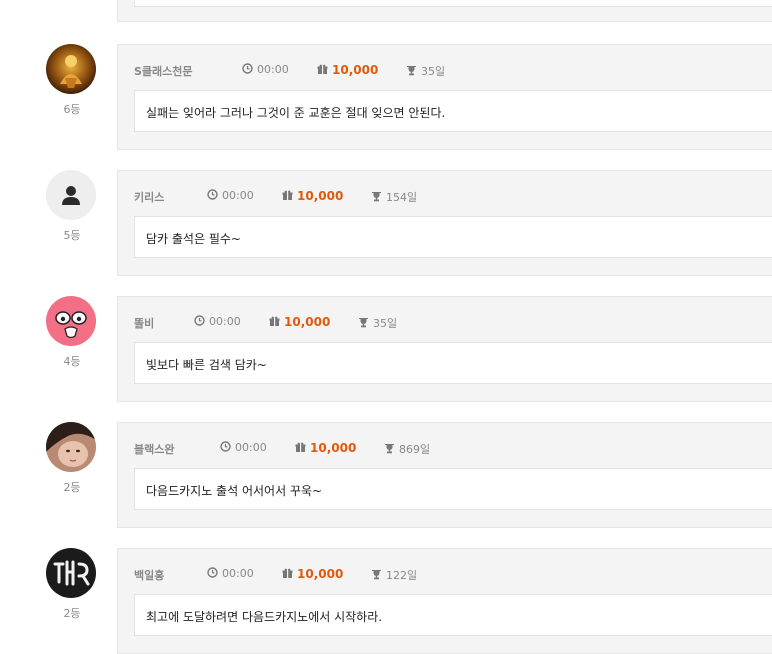 This screenshot has height=654, width=772. I want to click on golden-statue-avatar, so click(71, 69).